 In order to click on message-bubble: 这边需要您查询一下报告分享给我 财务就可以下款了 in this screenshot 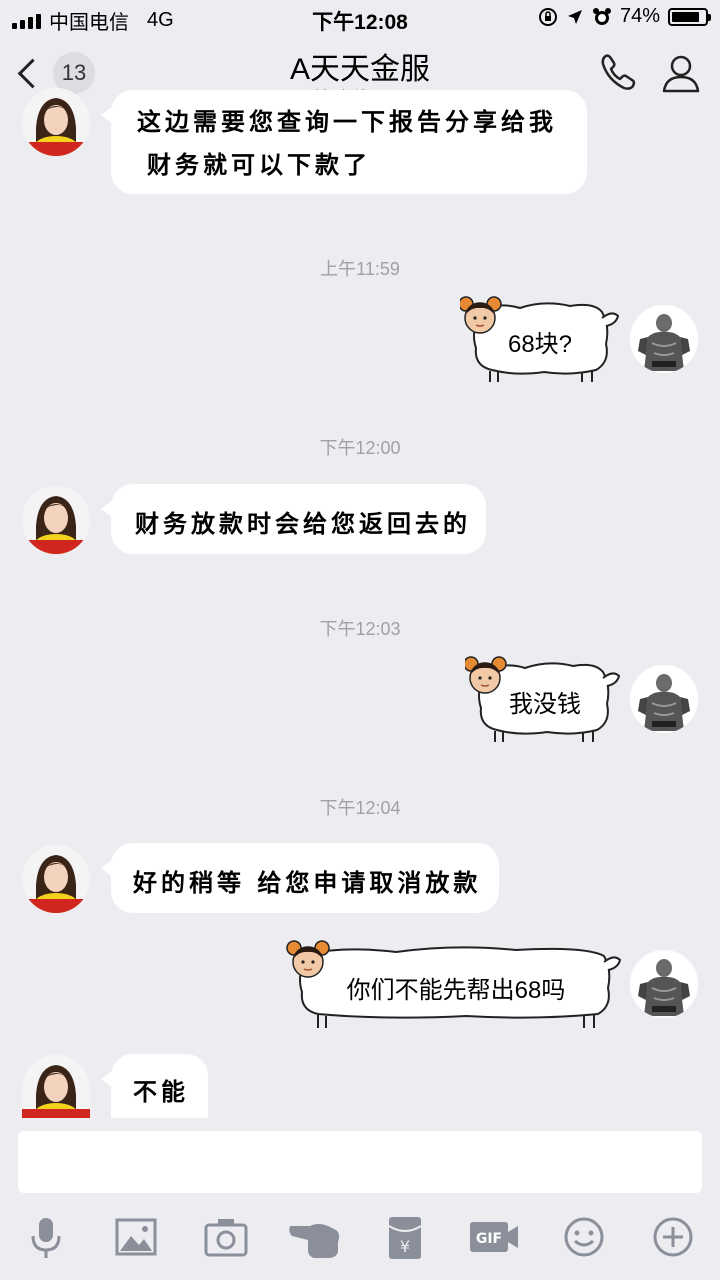, I will do `click(344, 142)`.